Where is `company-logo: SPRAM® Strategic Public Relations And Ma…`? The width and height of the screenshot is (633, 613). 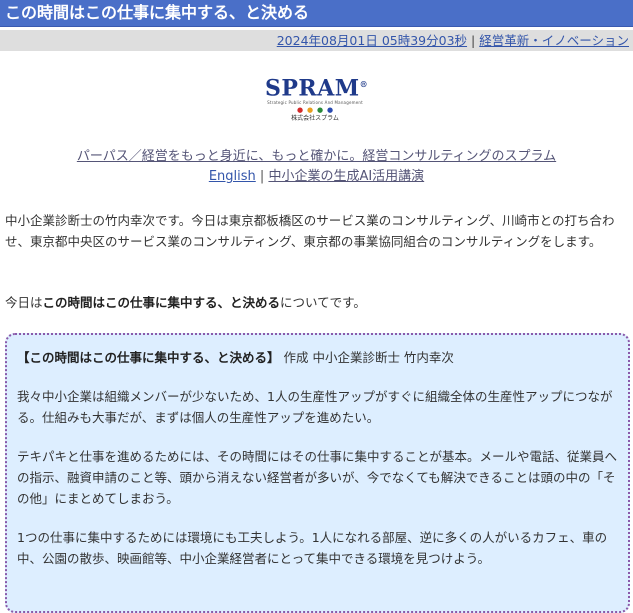
company-logo: SPRAM® Strategic Public Relations And Ma… is located at coordinates (317, 102).